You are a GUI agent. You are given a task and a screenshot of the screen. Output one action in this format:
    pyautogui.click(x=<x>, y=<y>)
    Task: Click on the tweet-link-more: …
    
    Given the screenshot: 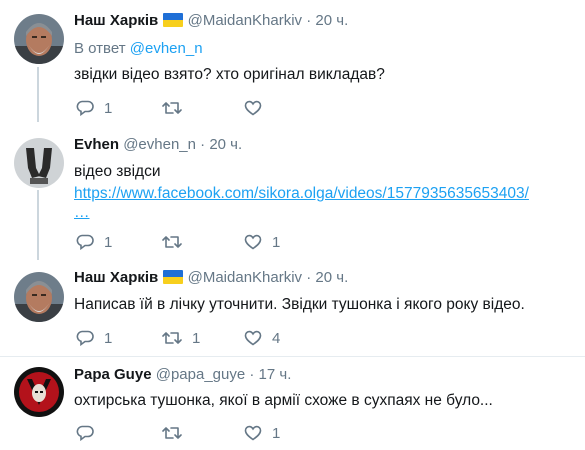 What is the action you would take?
    pyautogui.click(x=82, y=212)
    